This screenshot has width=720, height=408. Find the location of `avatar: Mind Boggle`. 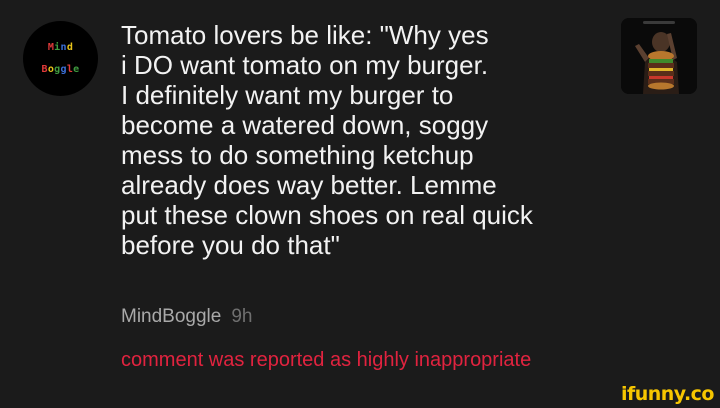

avatar: Mind Boggle is located at coordinates (60, 58).